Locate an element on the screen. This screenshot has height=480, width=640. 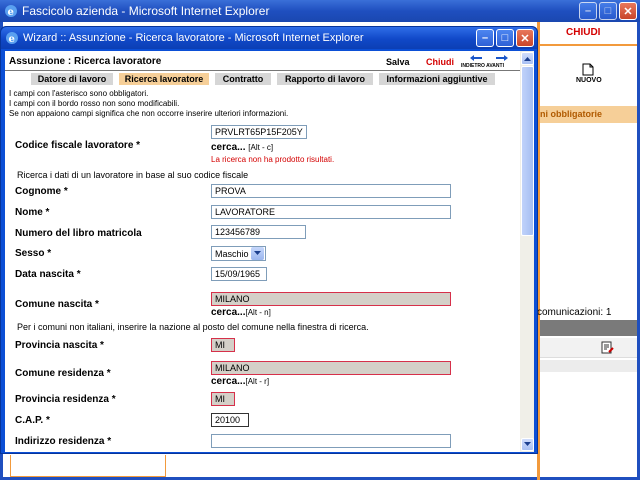
scroll-thumb is located at coordinates (527, 151).